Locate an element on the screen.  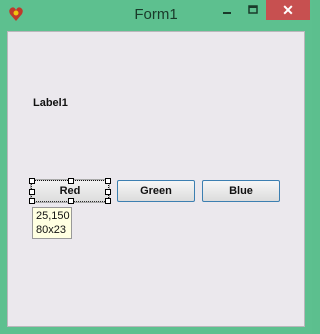
title-bar: Form1 ✕ is located at coordinates (156, 15).